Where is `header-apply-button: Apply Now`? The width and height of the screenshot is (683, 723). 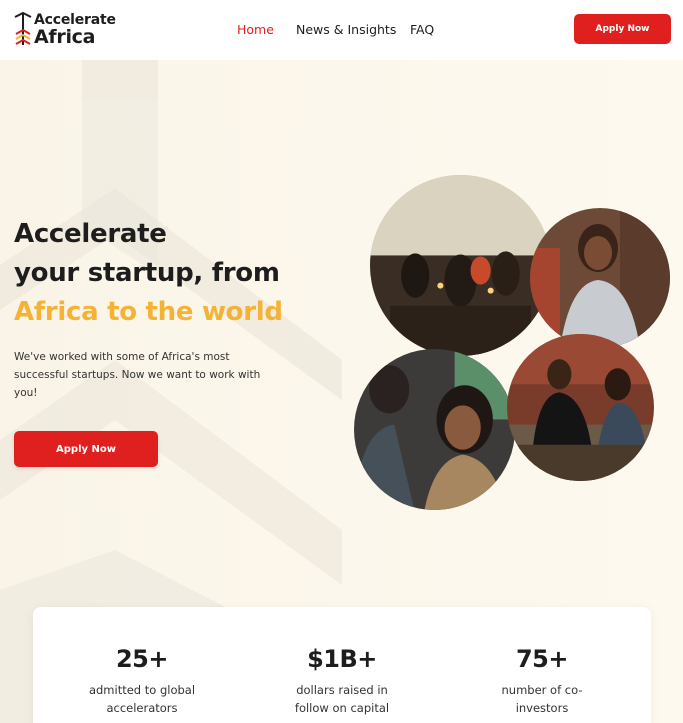
header-apply-button: Apply Now is located at coordinates (622, 29).